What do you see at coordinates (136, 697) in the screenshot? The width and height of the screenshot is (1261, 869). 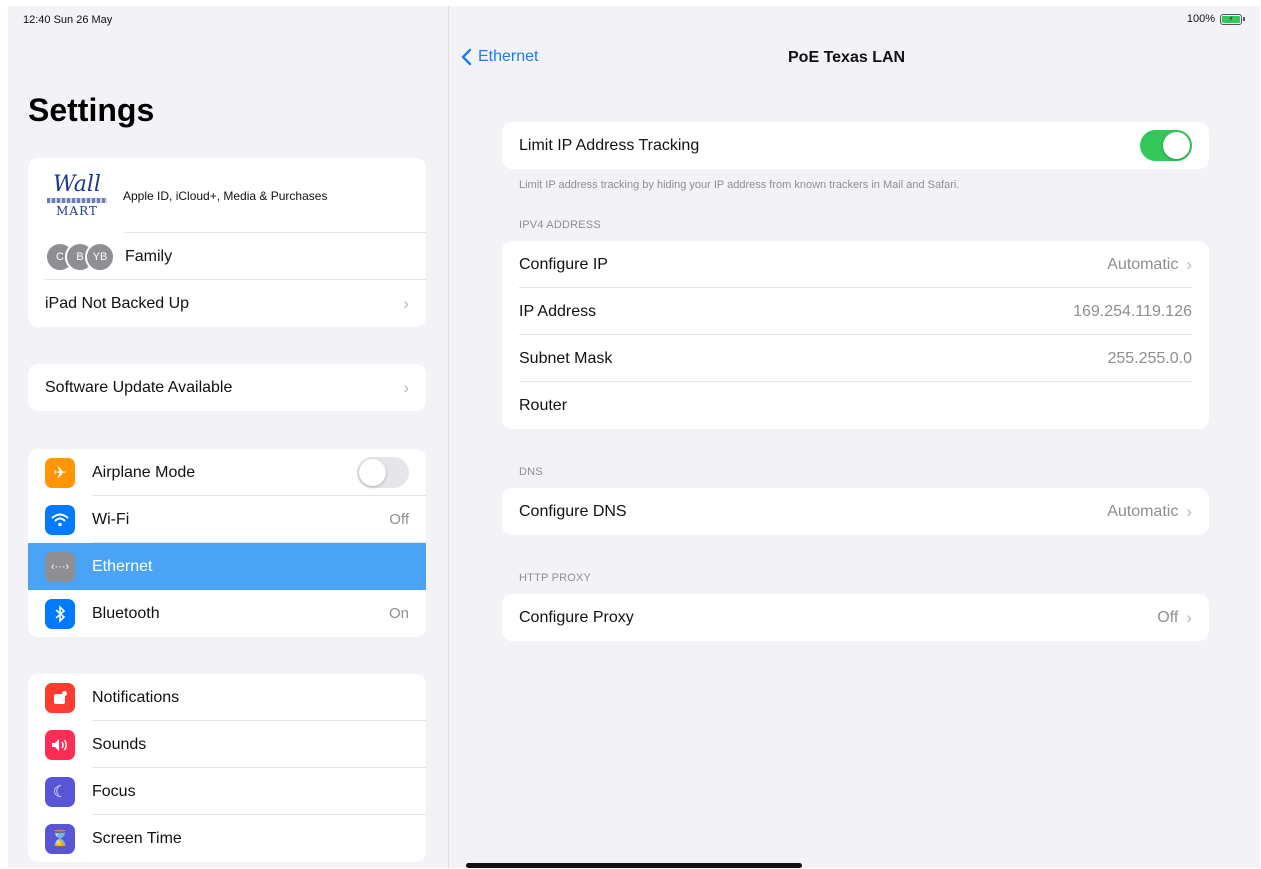 I see `sidebar-item-label: Notifications` at bounding box center [136, 697].